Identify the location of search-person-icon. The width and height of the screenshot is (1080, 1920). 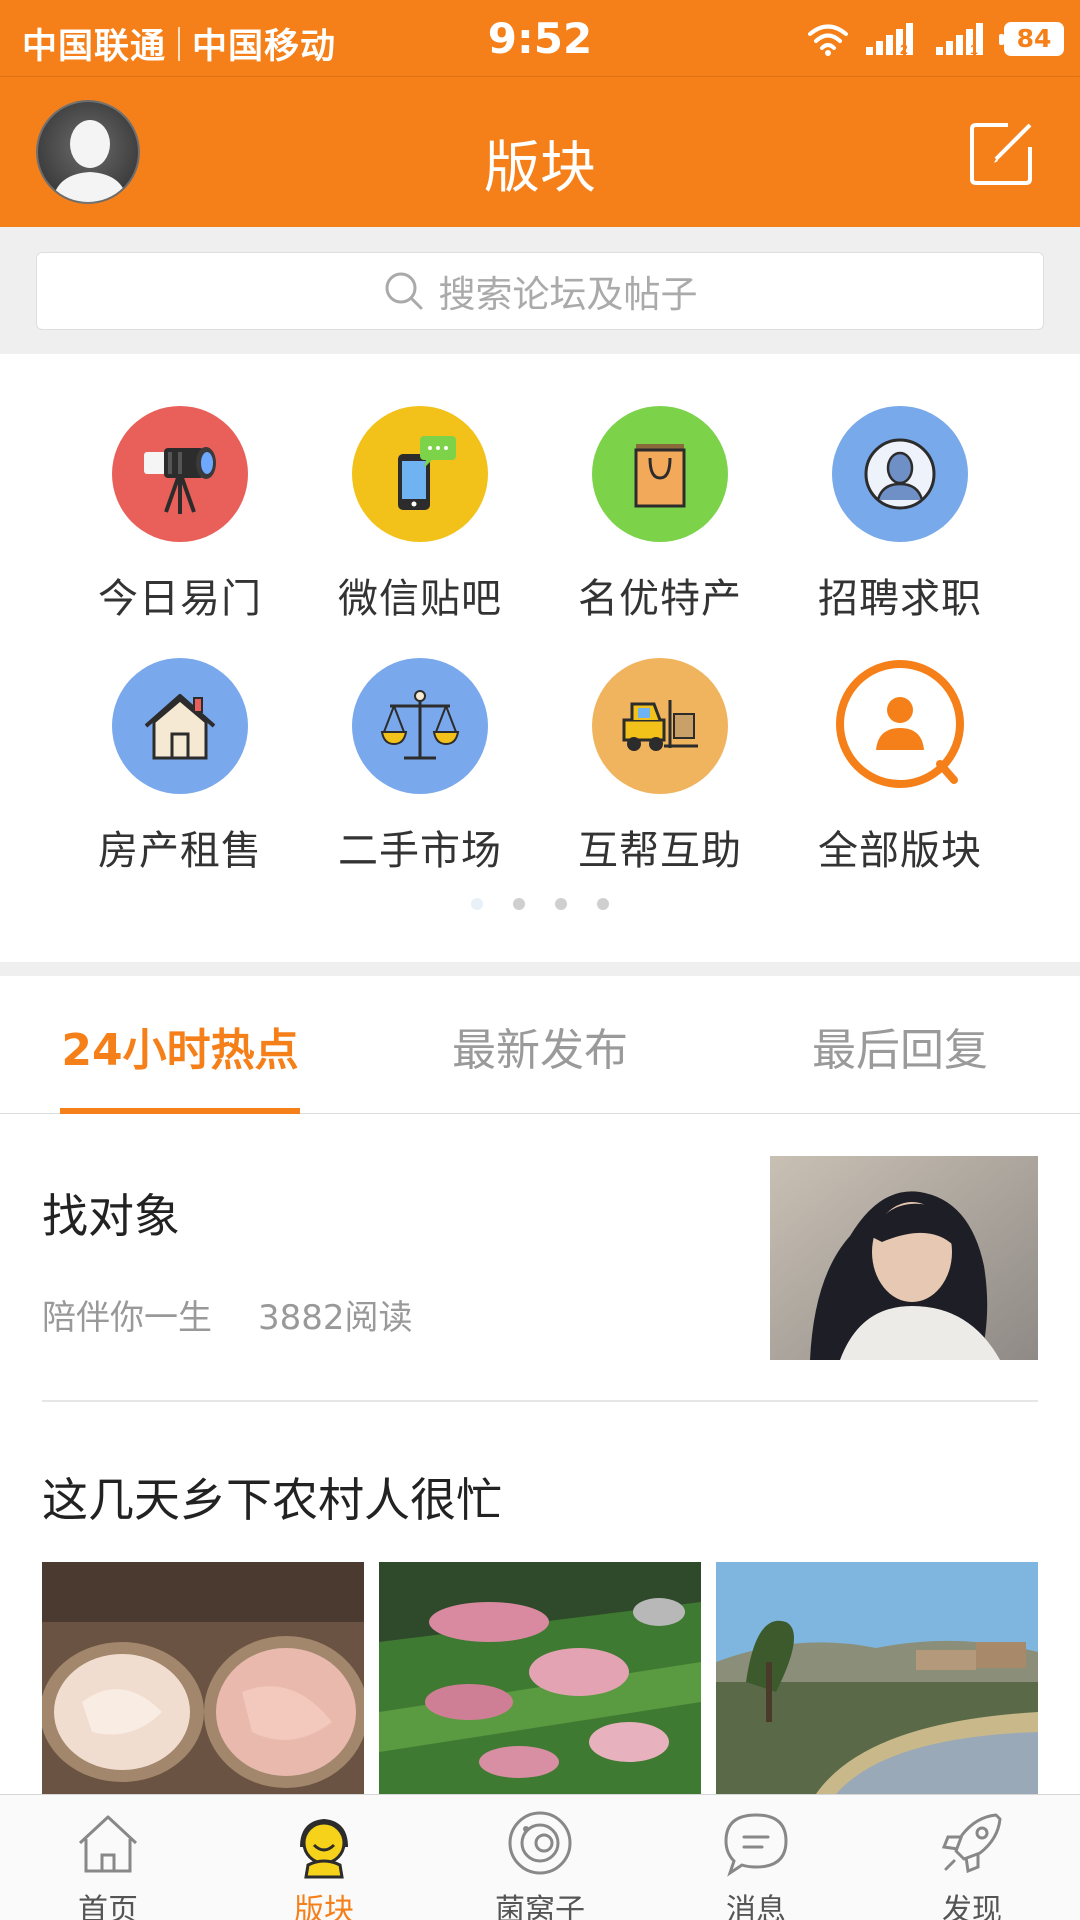
(900, 726).